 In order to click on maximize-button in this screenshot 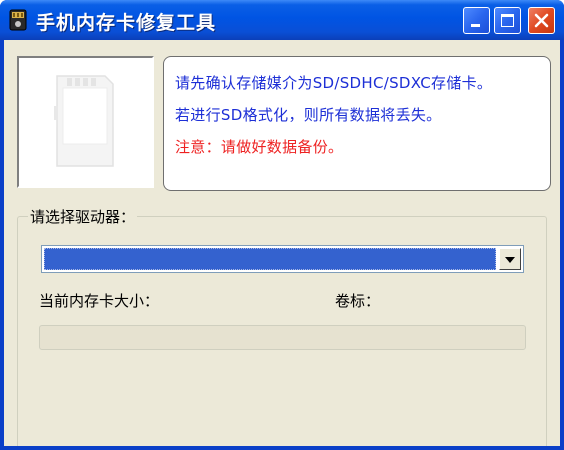, I will do `click(507, 20)`.